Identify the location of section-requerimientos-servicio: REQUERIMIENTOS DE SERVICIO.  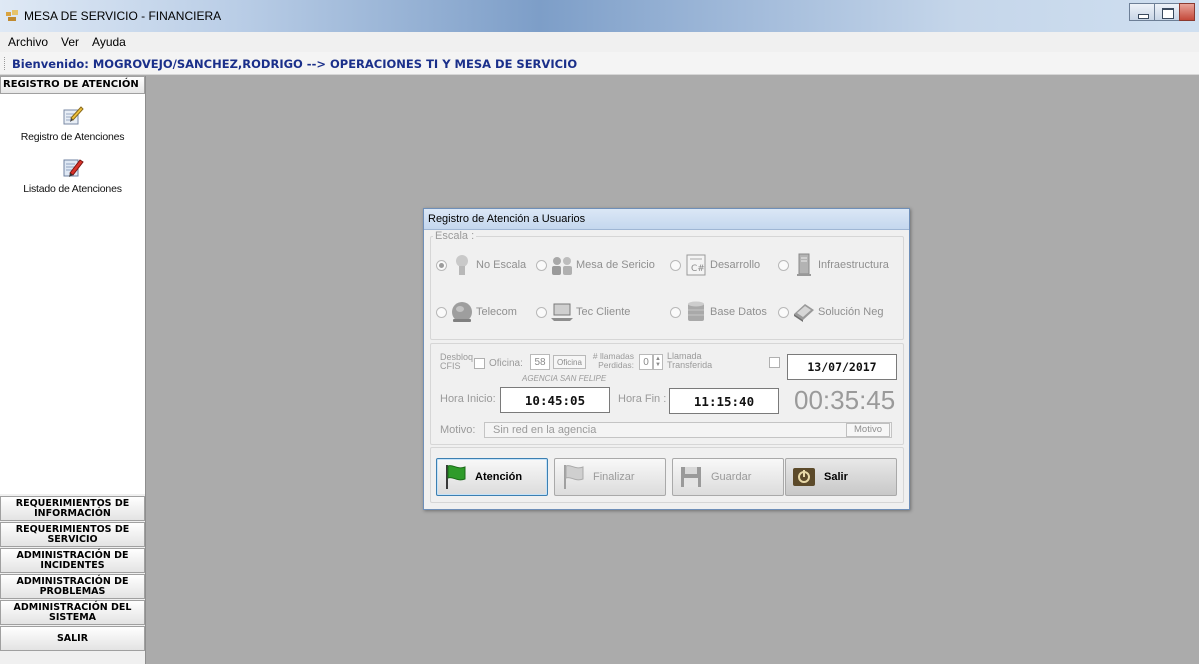
(72, 534).